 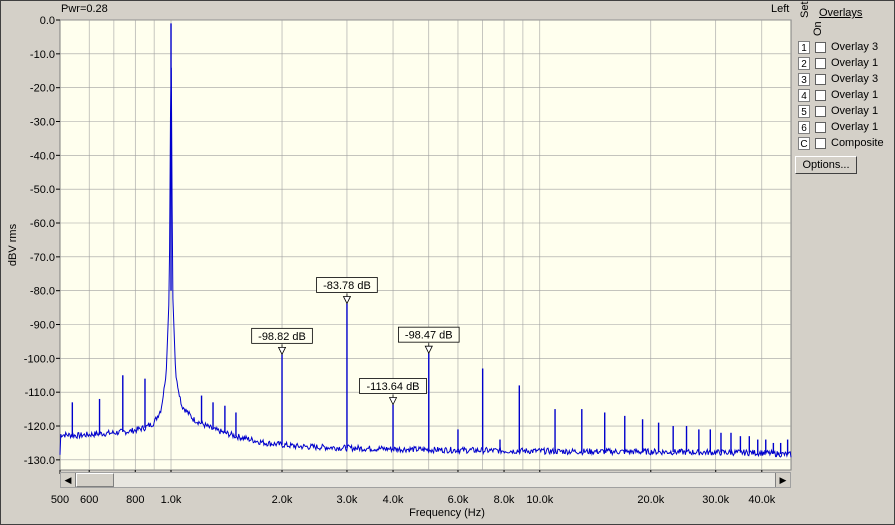 What do you see at coordinates (857, 143) in the screenshot?
I see `overlay-label: Composite` at bounding box center [857, 143].